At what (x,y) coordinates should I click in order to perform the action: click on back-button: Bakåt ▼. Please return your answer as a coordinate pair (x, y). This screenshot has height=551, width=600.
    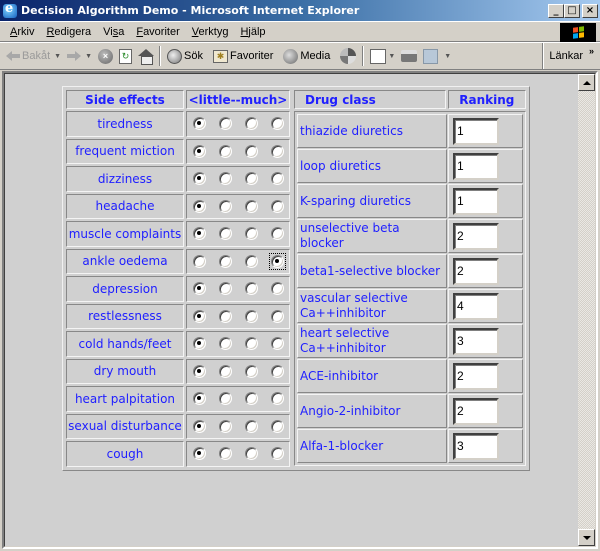
    Looking at the image, I should click on (32, 56).